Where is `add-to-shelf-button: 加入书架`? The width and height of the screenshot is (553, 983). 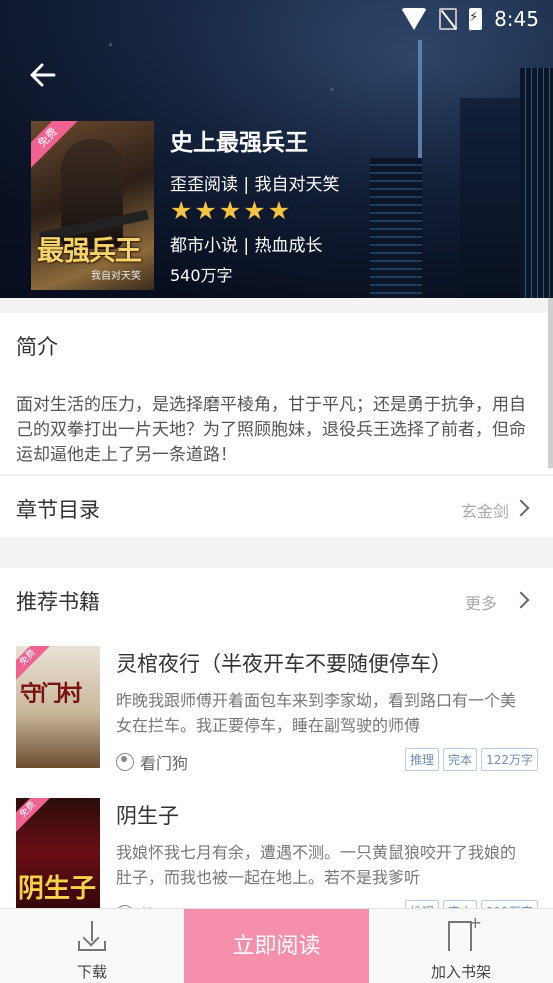 add-to-shelf-button: 加入书架 is located at coordinates (461, 946).